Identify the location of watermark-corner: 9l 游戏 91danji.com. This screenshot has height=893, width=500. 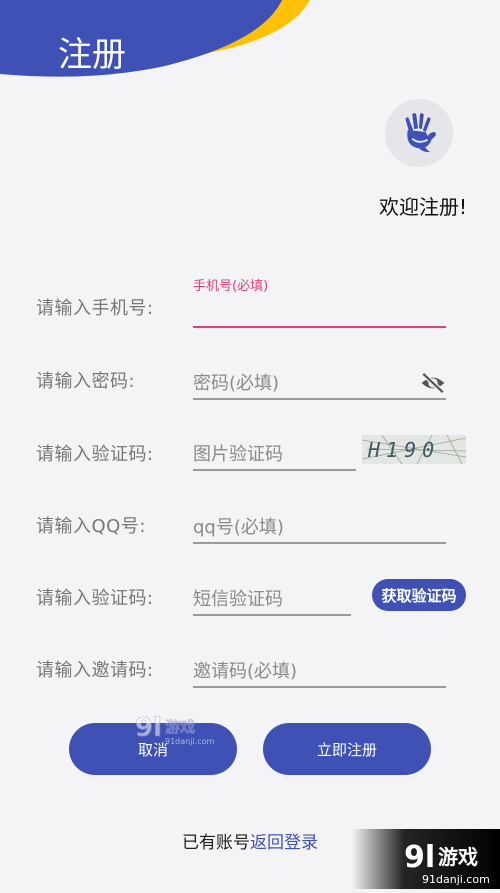
(426, 859).